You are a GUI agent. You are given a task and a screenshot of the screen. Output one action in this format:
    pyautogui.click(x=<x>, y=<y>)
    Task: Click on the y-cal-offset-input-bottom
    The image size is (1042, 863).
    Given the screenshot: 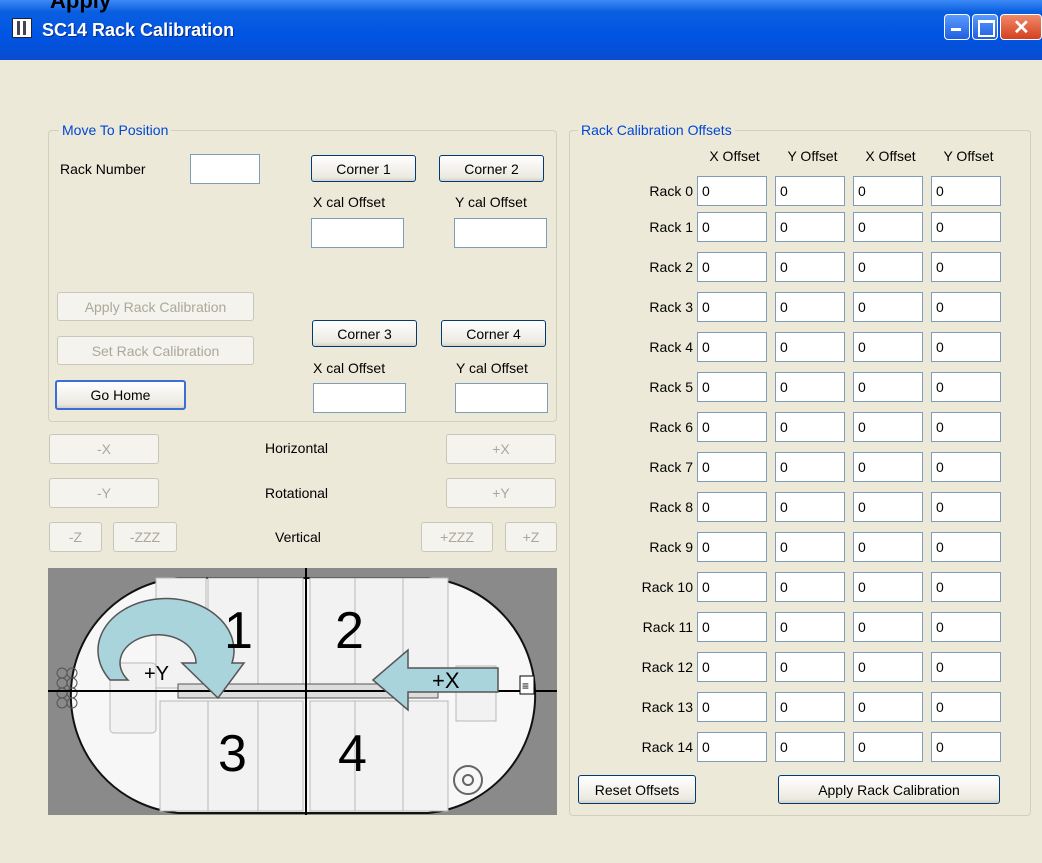 What is the action you would take?
    pyautogui.click(x=501, y=398)
    